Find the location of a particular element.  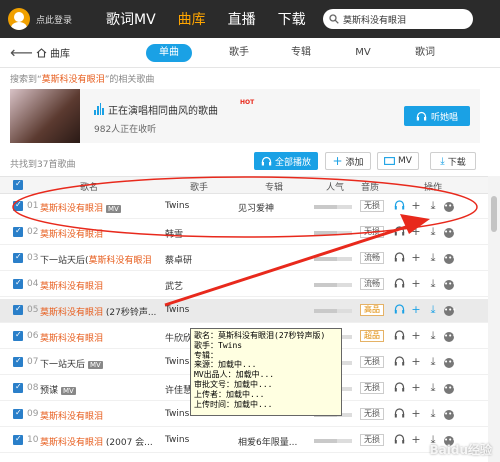

singer-link: 武艺 is located at coordinates (174, 285).